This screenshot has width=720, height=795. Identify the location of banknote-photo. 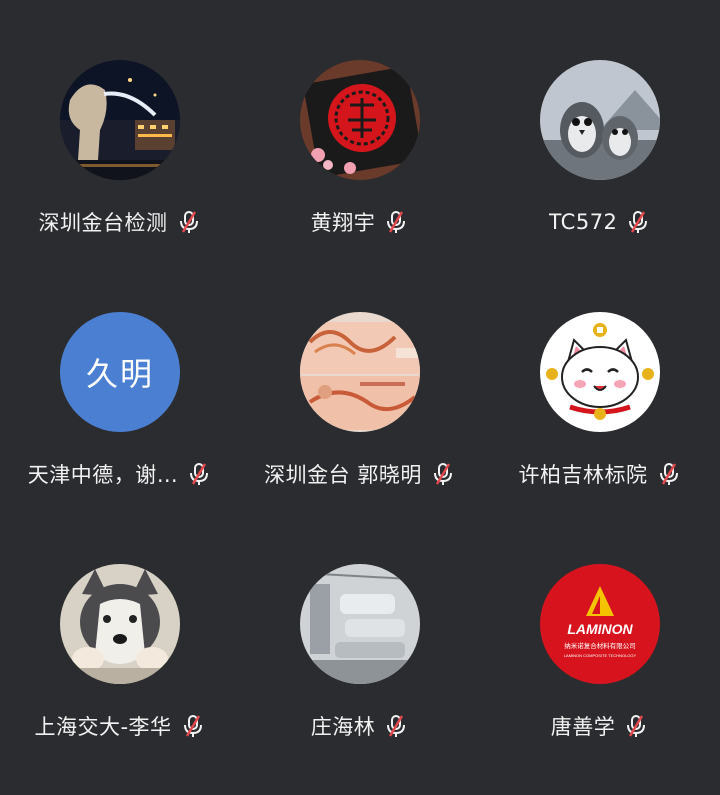
(360, 372).